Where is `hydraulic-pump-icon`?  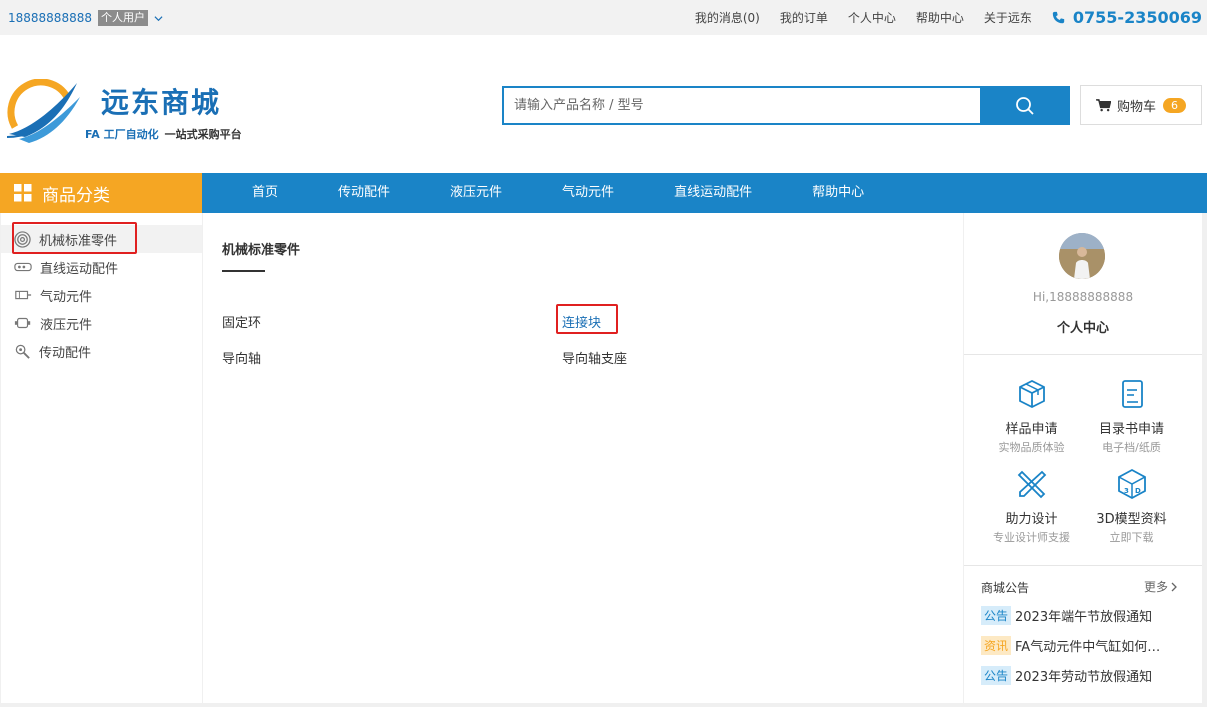
hydraulic-pump-icon is located at coordinates (22, 323).